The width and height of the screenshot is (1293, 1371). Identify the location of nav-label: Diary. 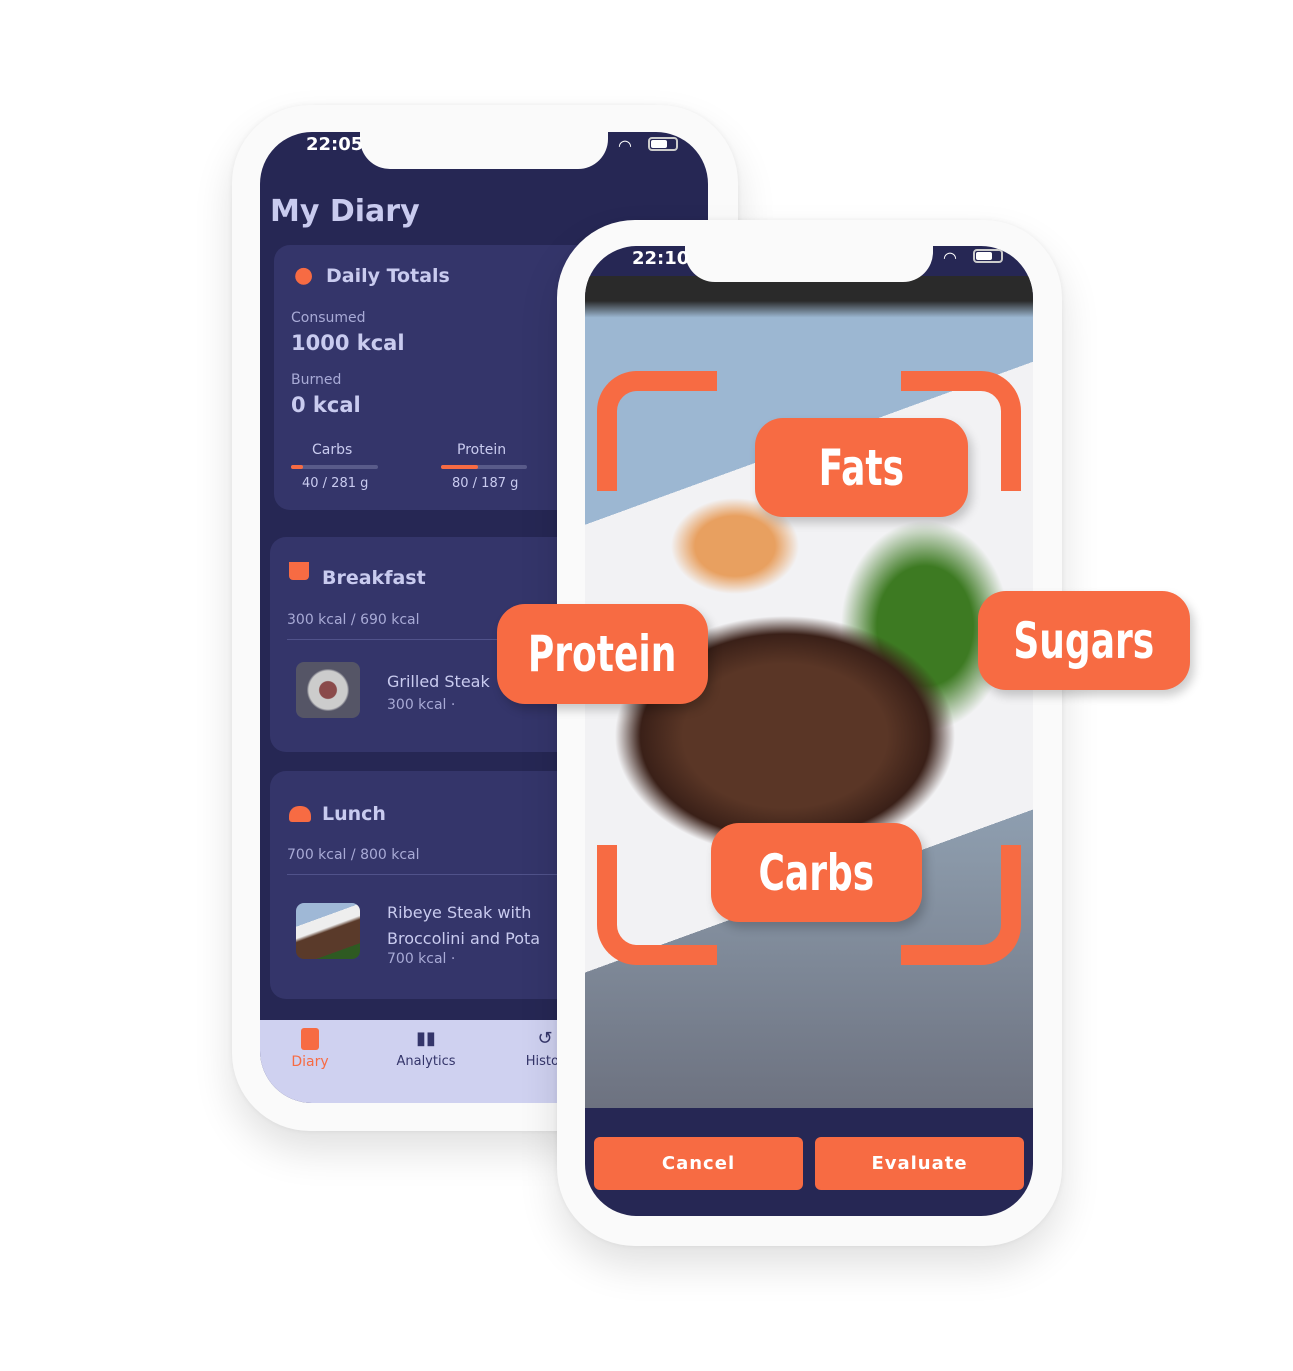
(310, 1062).